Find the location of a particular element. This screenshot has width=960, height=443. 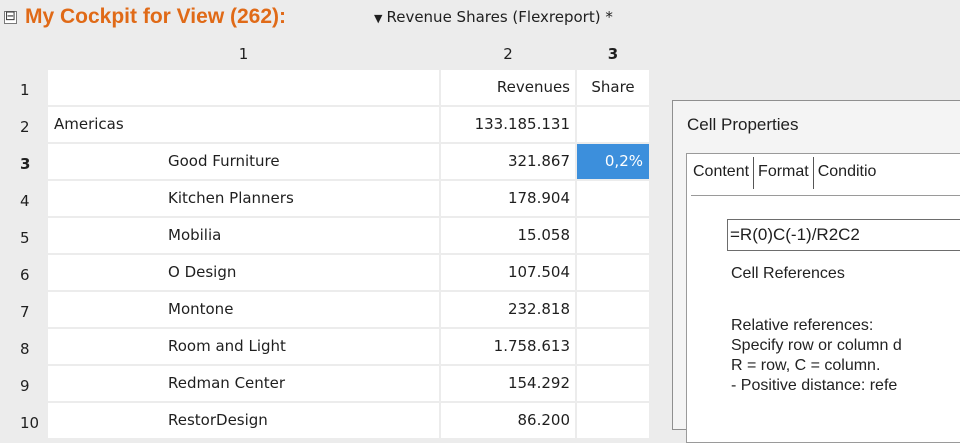

cell-name: Good Furniture is located at coordinates (243, 161).